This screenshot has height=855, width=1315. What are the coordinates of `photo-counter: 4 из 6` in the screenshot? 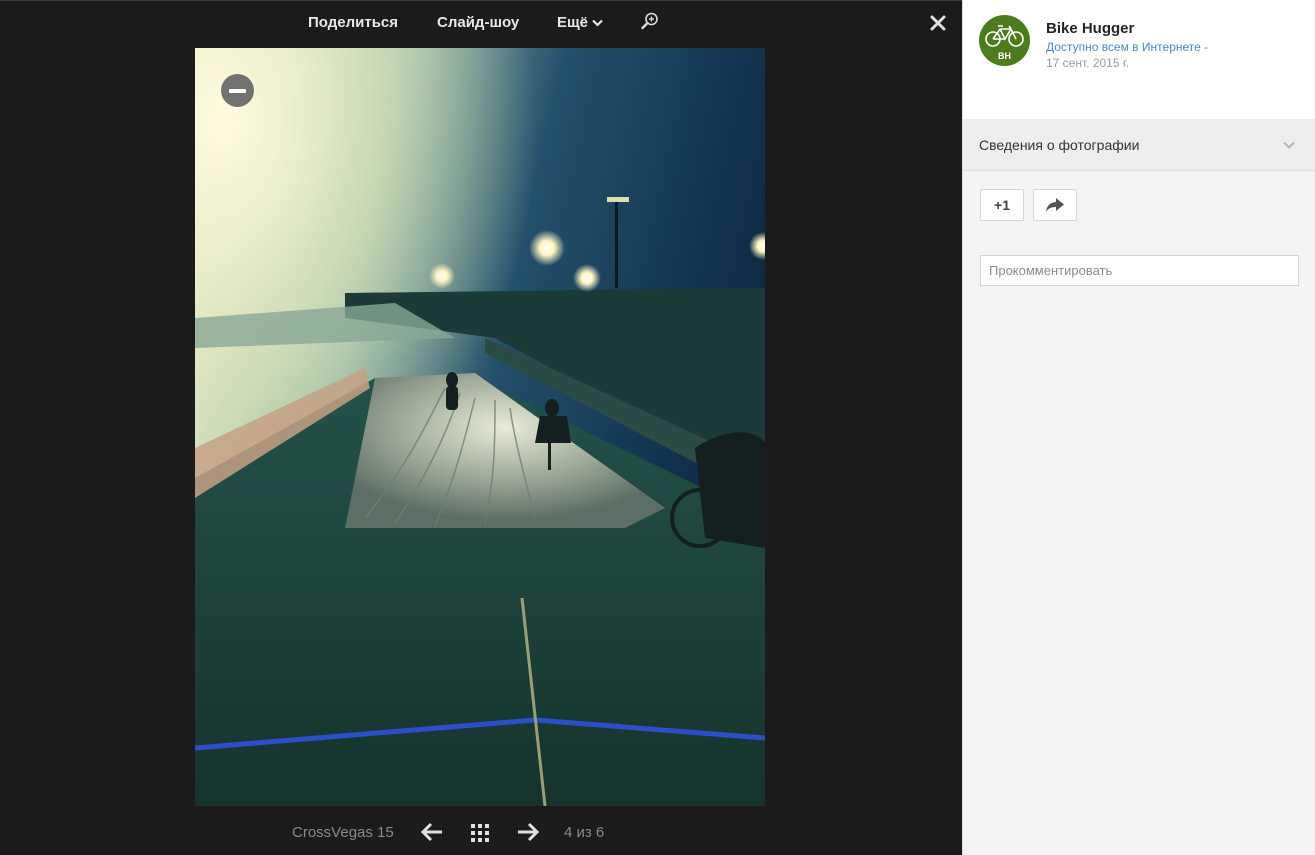 It's located at (584, 832).